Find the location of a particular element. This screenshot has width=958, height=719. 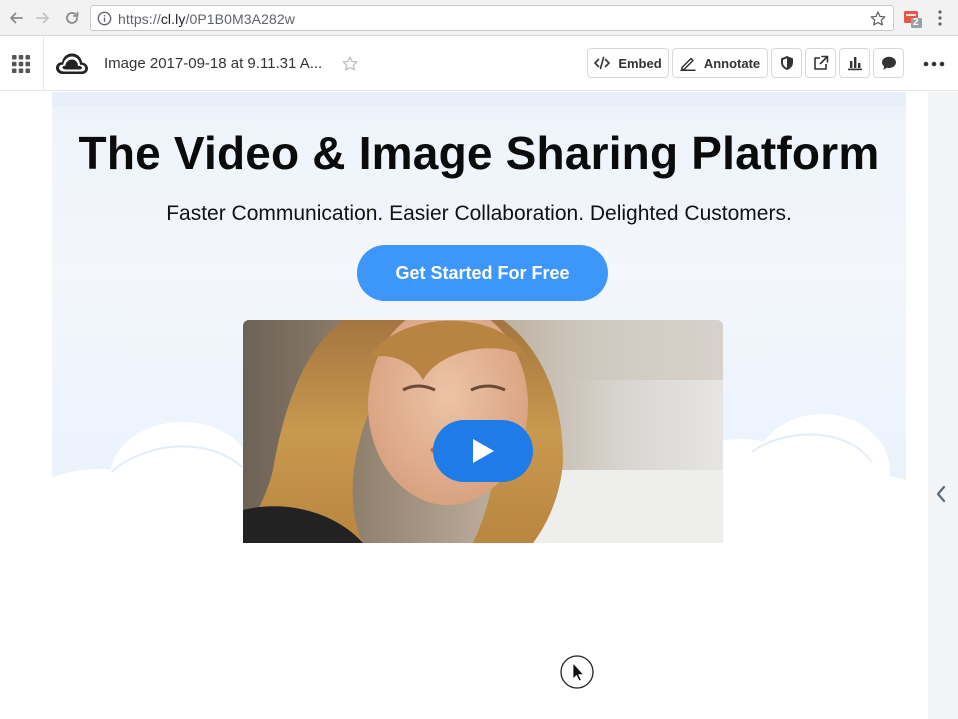

kebab-menu-icon is located at coordinates (940, 18).